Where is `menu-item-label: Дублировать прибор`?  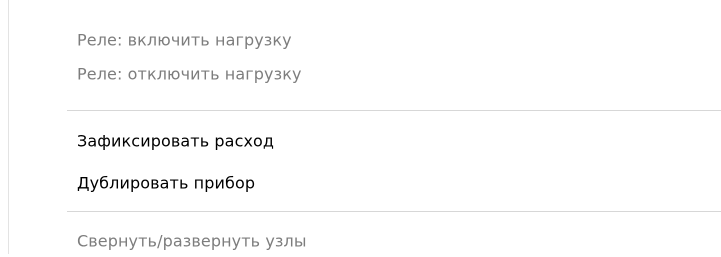 menu-item-label: Дублировать прибор is located at coordinates (166, 182).